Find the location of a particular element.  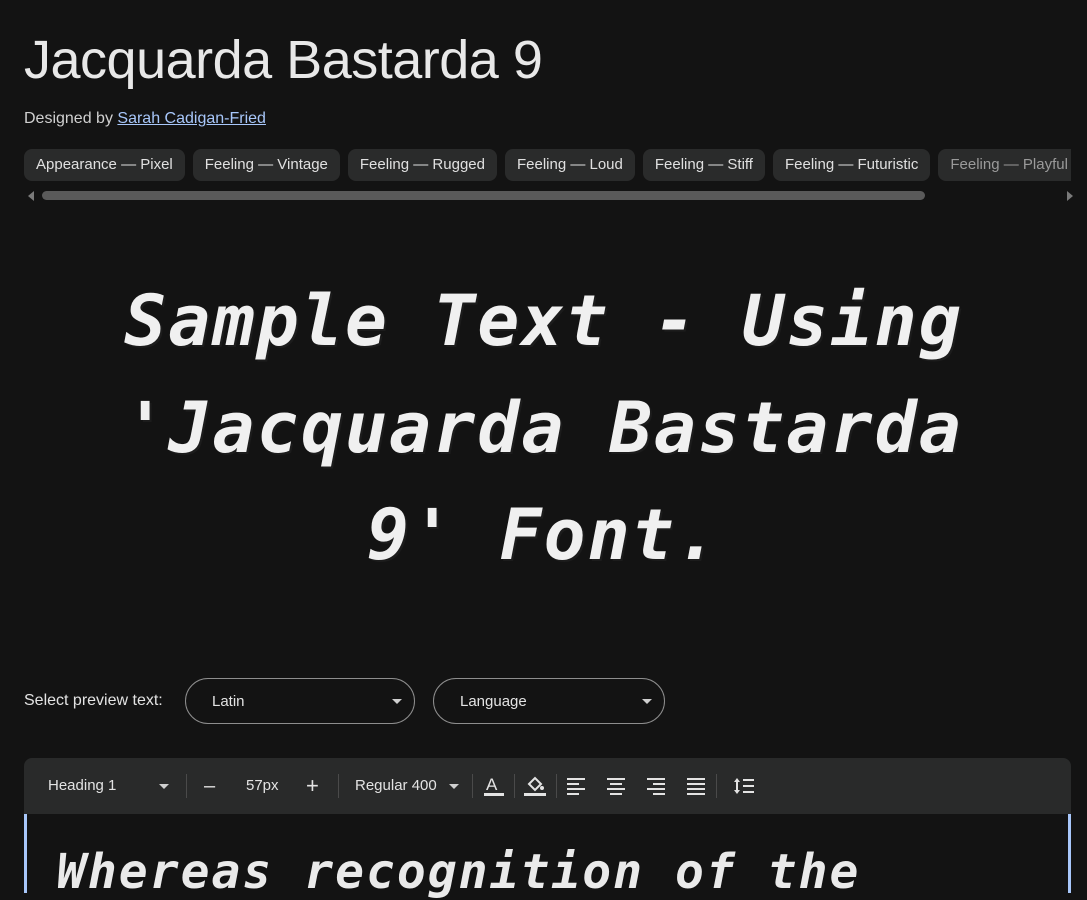

align-right-icon is located at coordinates (656, 786).